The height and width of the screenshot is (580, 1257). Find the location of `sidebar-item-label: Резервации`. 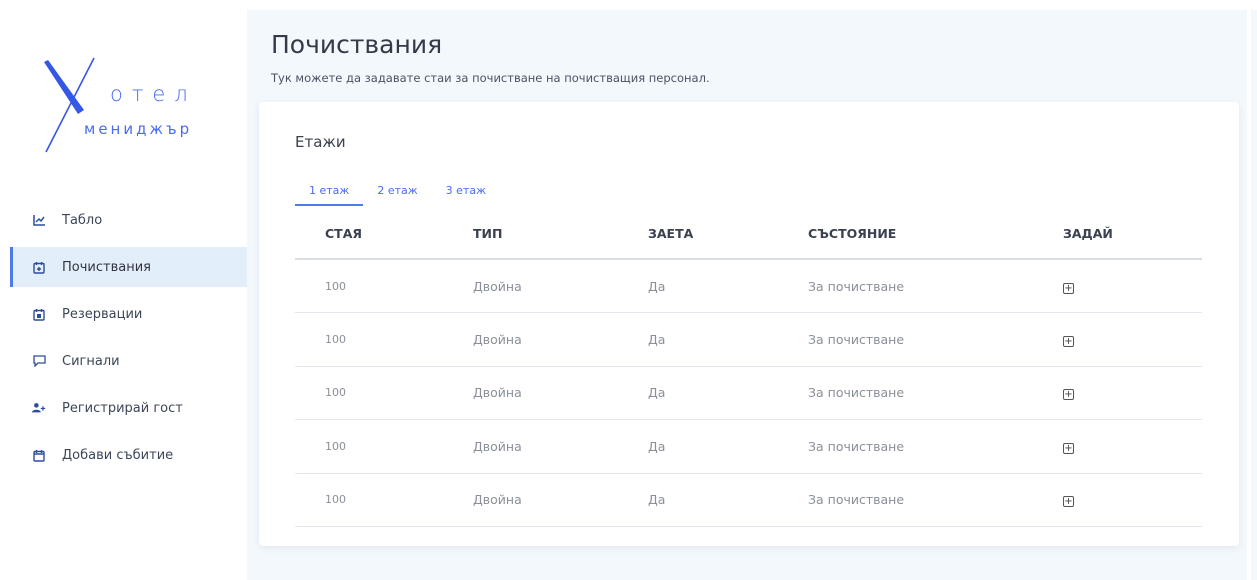

sidebar-item-label: Резервации is located at coordinates (102, 314).